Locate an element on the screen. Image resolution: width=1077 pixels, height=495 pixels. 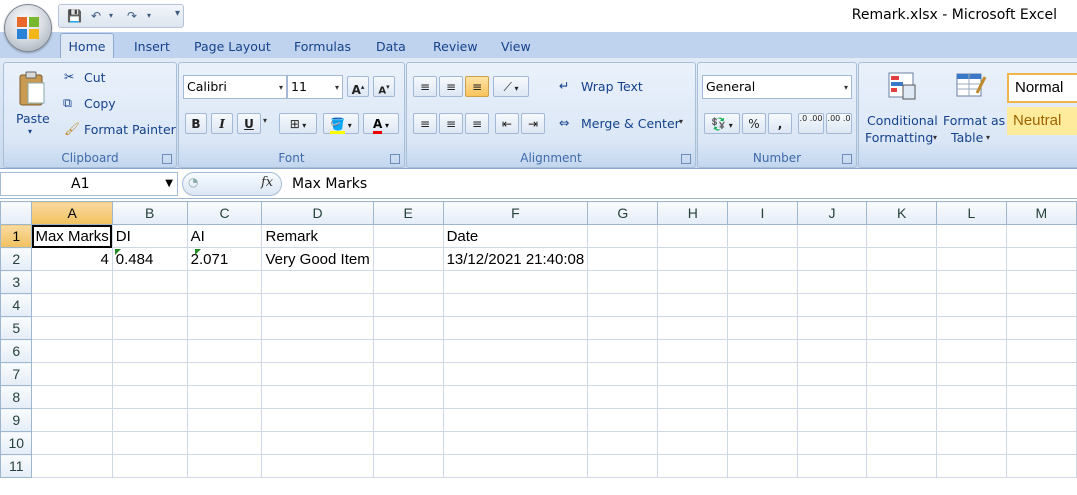
underline-dropdown-icon: ▾ is located at coordinates (265, 120).